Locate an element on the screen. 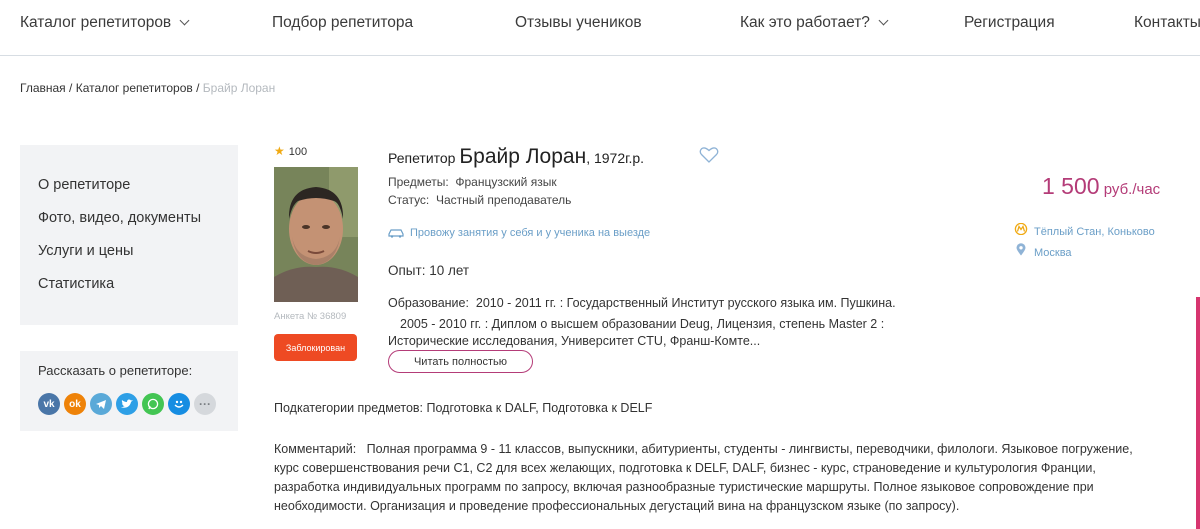  metro-text: Тёплый Стан, Коньково is located at coordinates (1094, 232).